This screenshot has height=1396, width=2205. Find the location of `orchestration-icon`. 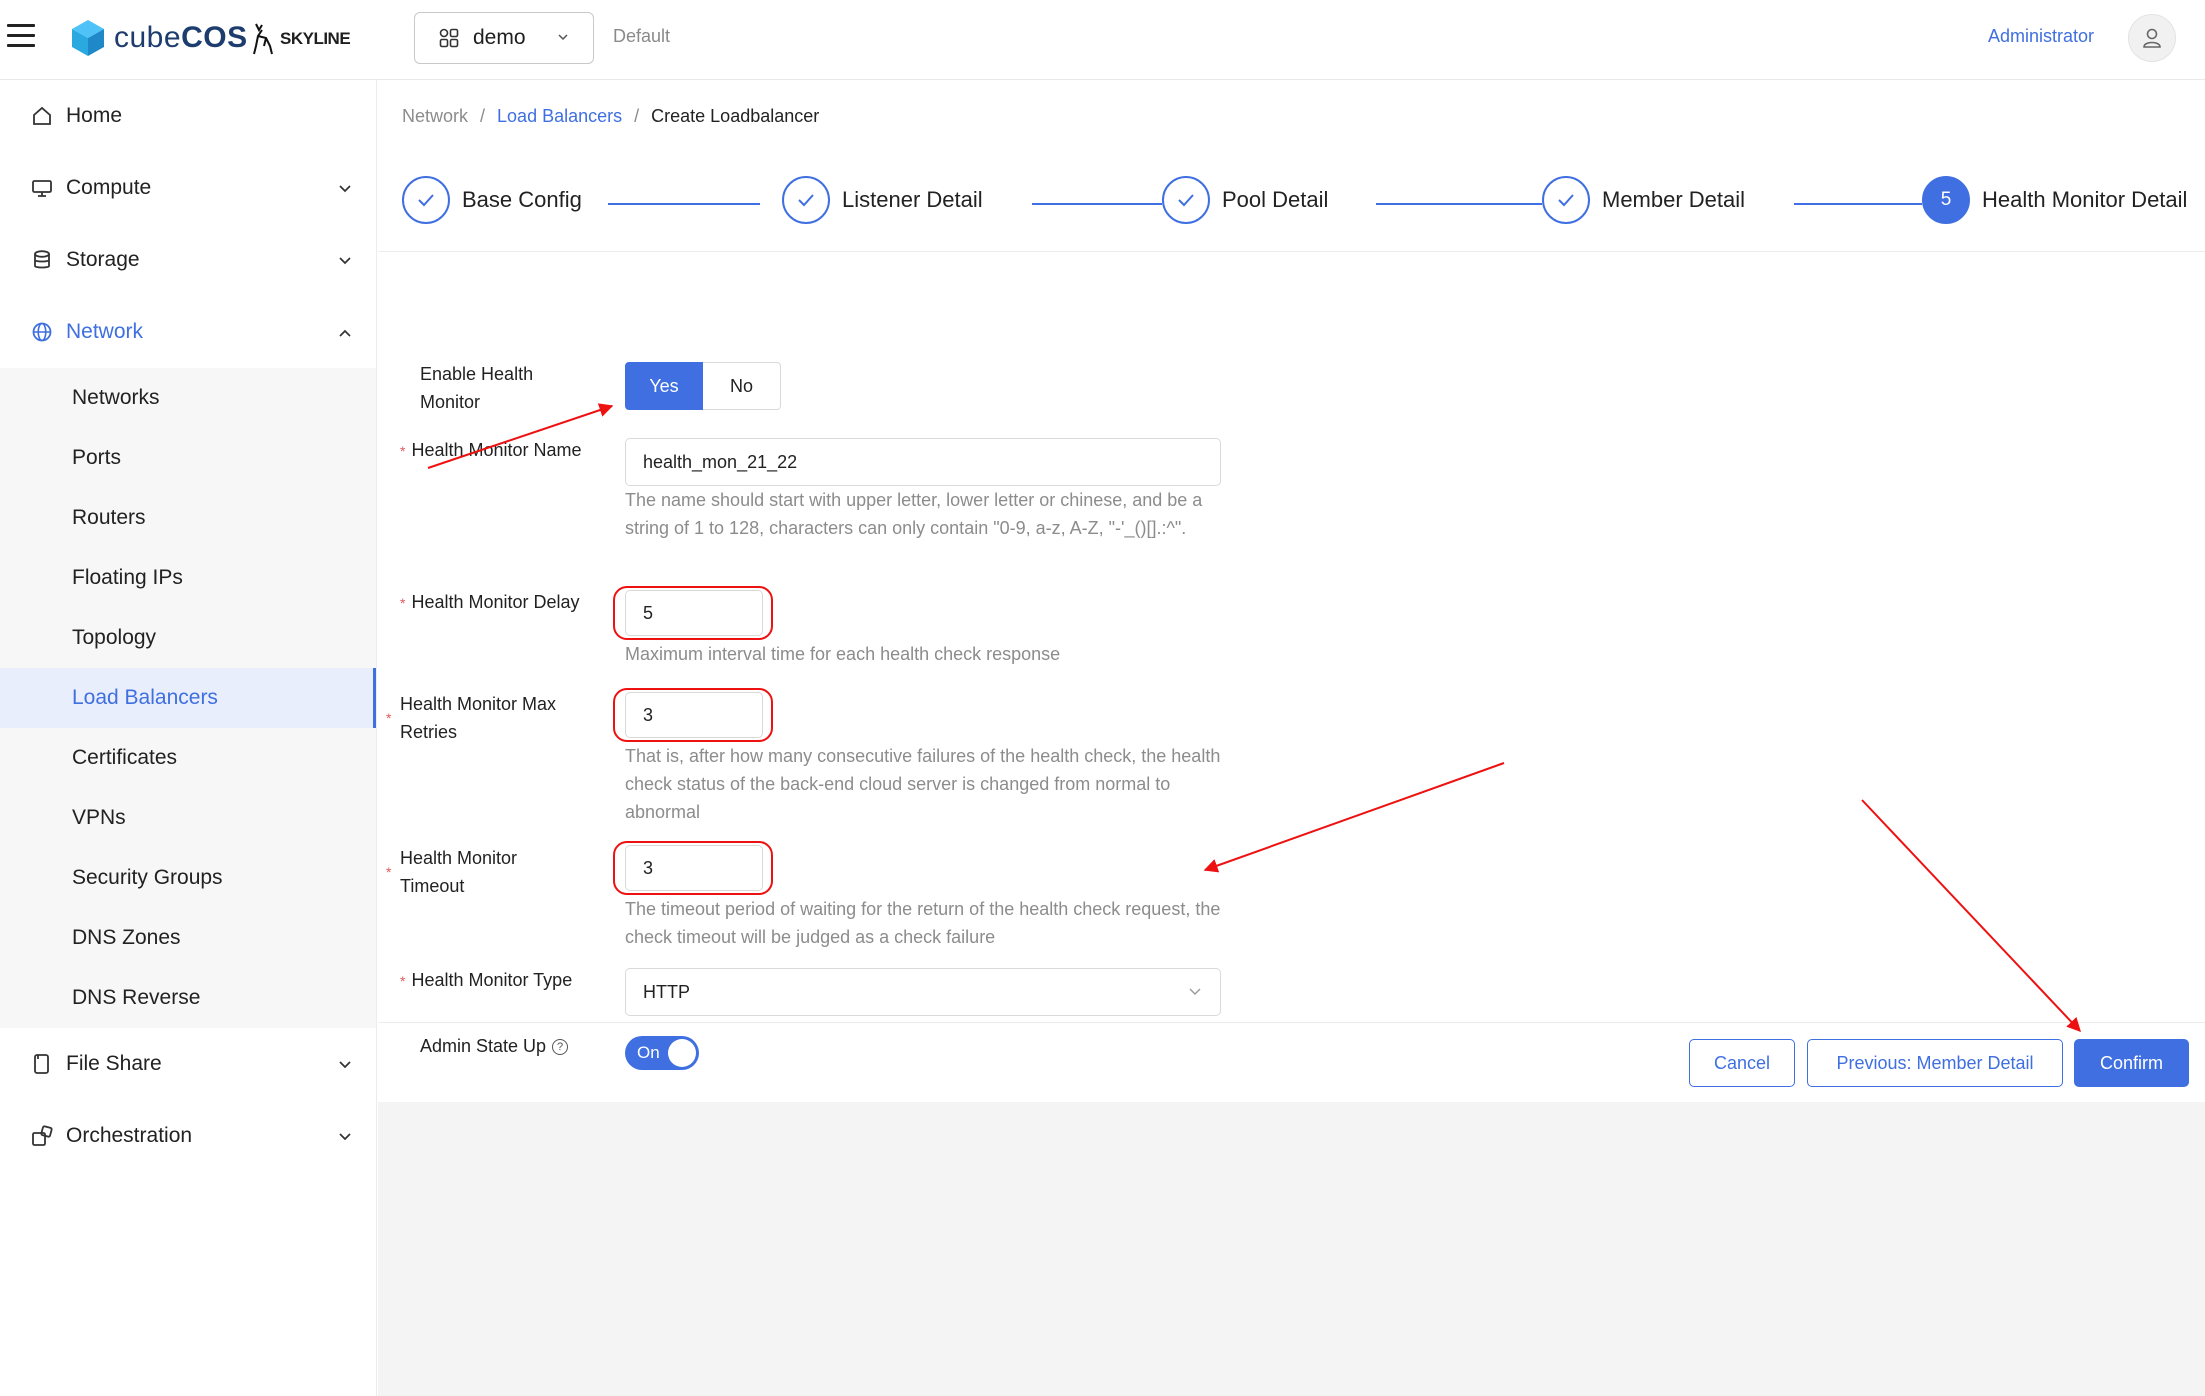

orchestration-icon is located at coordinates (42, 1135).